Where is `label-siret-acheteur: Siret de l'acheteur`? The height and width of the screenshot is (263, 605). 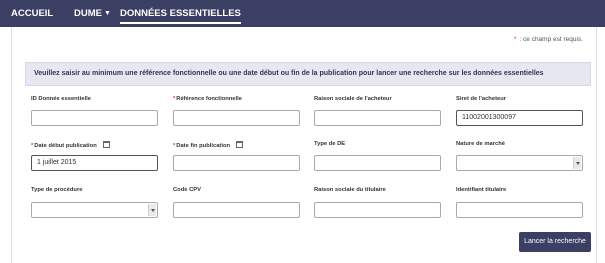 label-siret-acheteur: Siret de l'acheteur is located at coordinates (481, 99).